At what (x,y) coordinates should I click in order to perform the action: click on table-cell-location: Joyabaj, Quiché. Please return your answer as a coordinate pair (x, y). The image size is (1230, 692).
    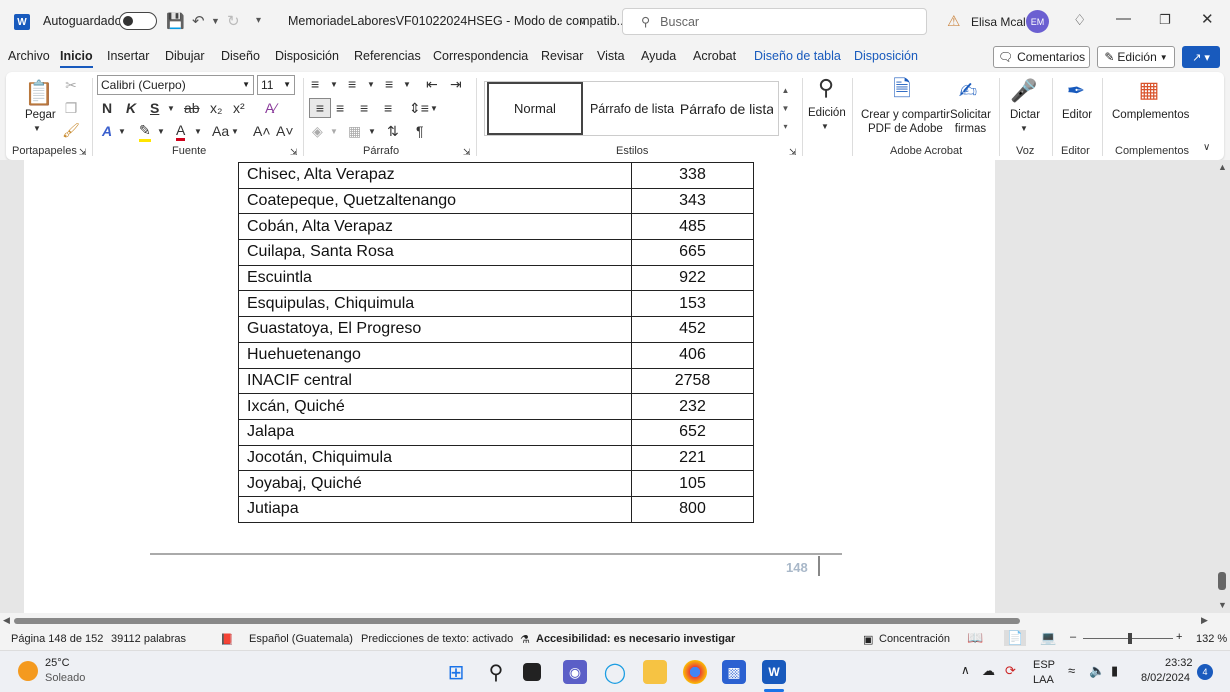
    Looking at the image, I should click on (435, 483).